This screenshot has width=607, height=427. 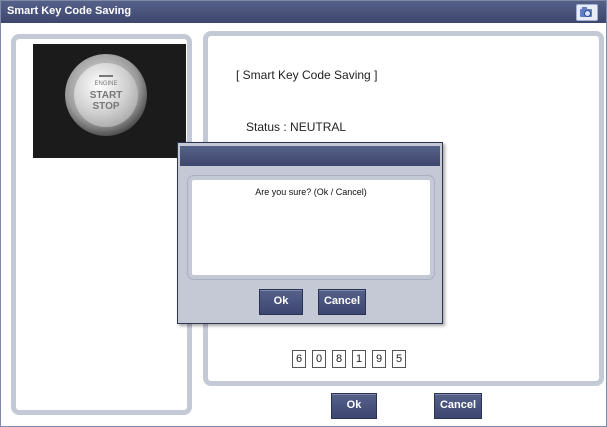 What do you see at coordinates (379, 359) in the screenshot?
I see `code-digit: 9` at bounding box center [379, 359].